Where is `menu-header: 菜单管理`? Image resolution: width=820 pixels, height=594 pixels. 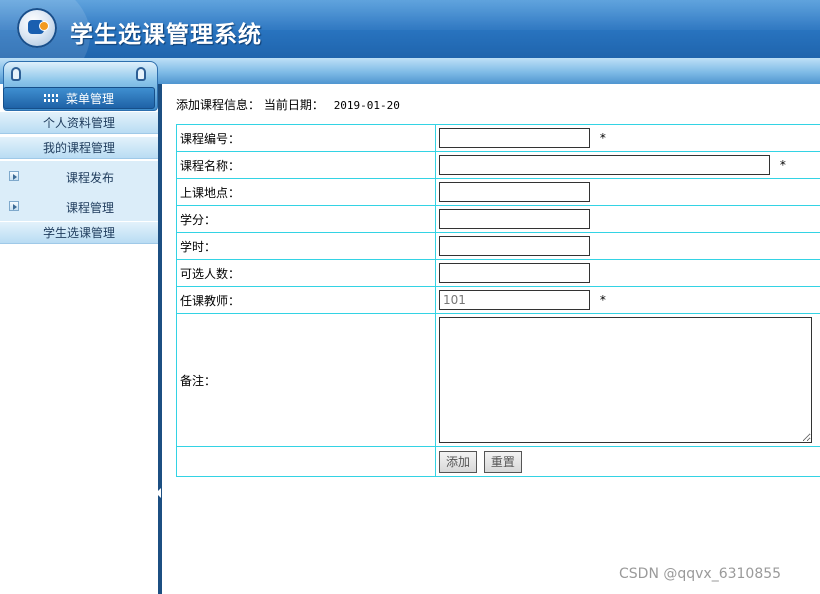 menu-header: 菜单管理 is located at coordinates (79, 98).